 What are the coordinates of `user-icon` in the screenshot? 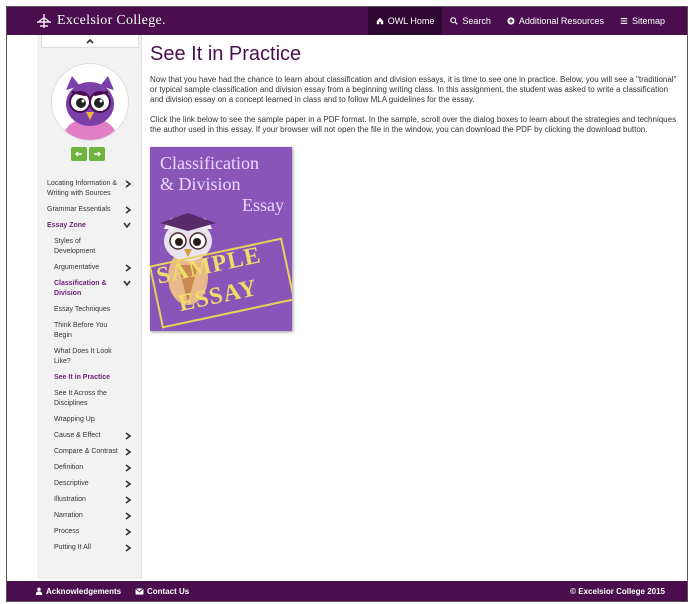 It's located at (39, 591).